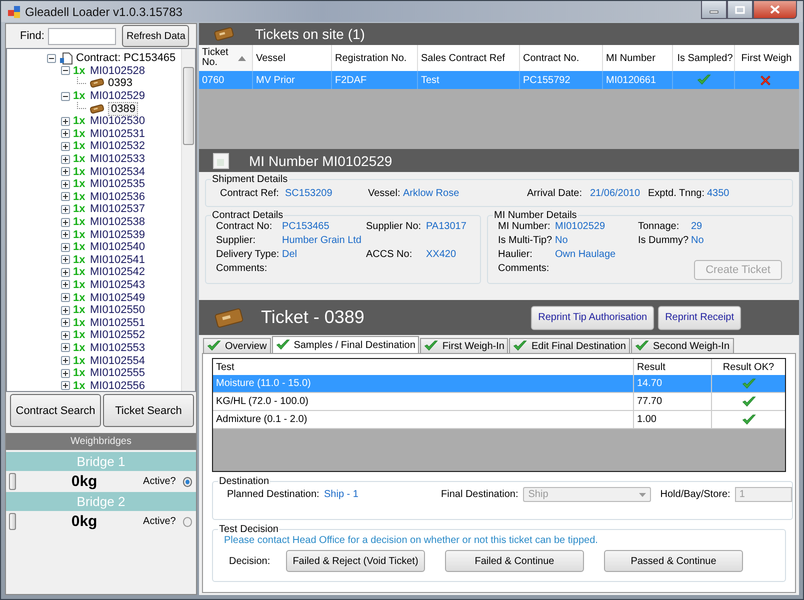 Image resolution: width=804 pixels, height=600 pixels. What do you see at coordinates (118, 247) in the screenshot?
I see `tree-item: MI0102540` at bounding box center [118, 247].